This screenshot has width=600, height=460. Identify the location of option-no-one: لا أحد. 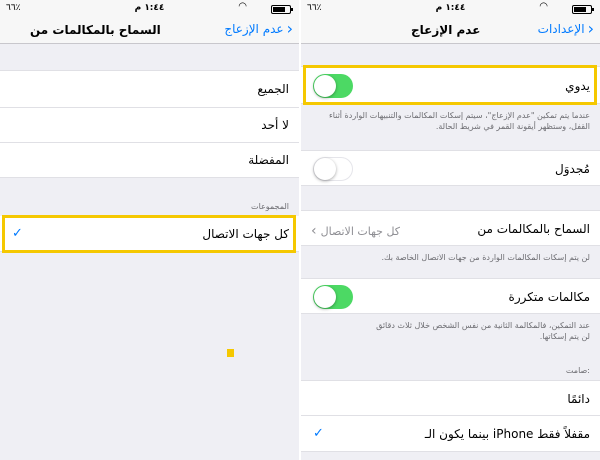
(149, 125).